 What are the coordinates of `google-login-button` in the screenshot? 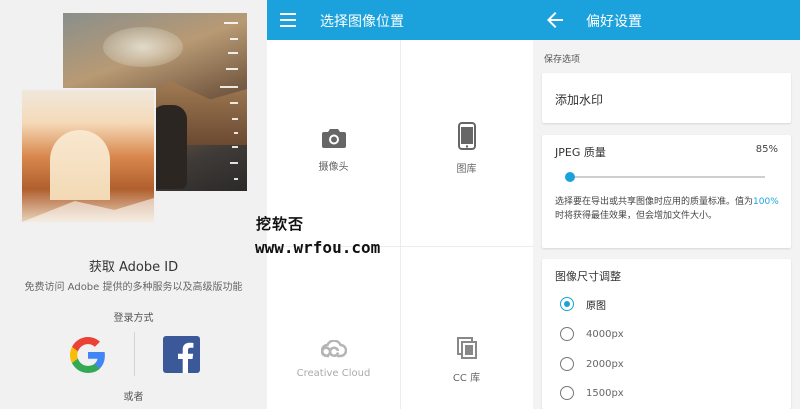 It's located at (88, 355).